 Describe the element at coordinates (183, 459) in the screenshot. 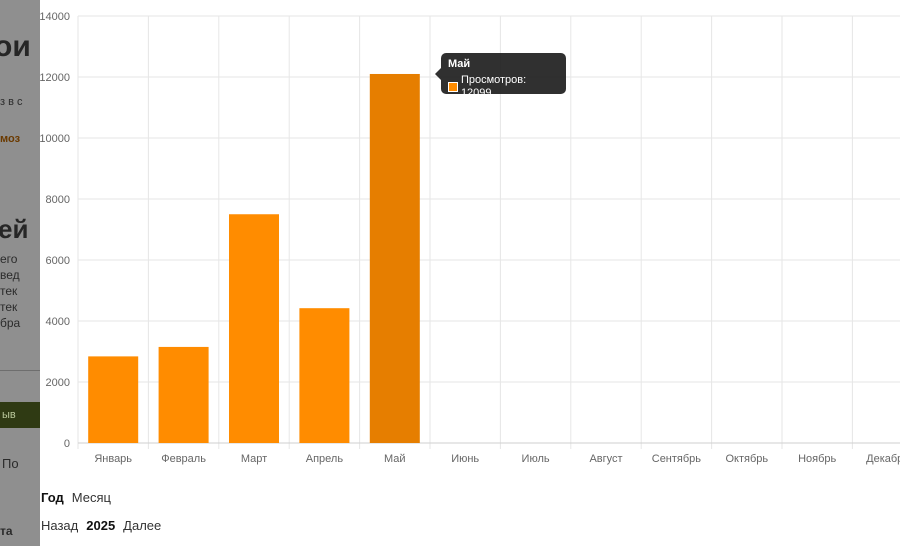

I see `x-tick-label: Февраль` at that location.